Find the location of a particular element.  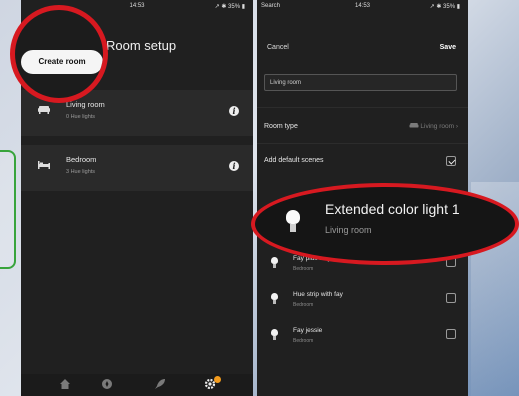

room-name: Living room is located at coordinates (85, 104).